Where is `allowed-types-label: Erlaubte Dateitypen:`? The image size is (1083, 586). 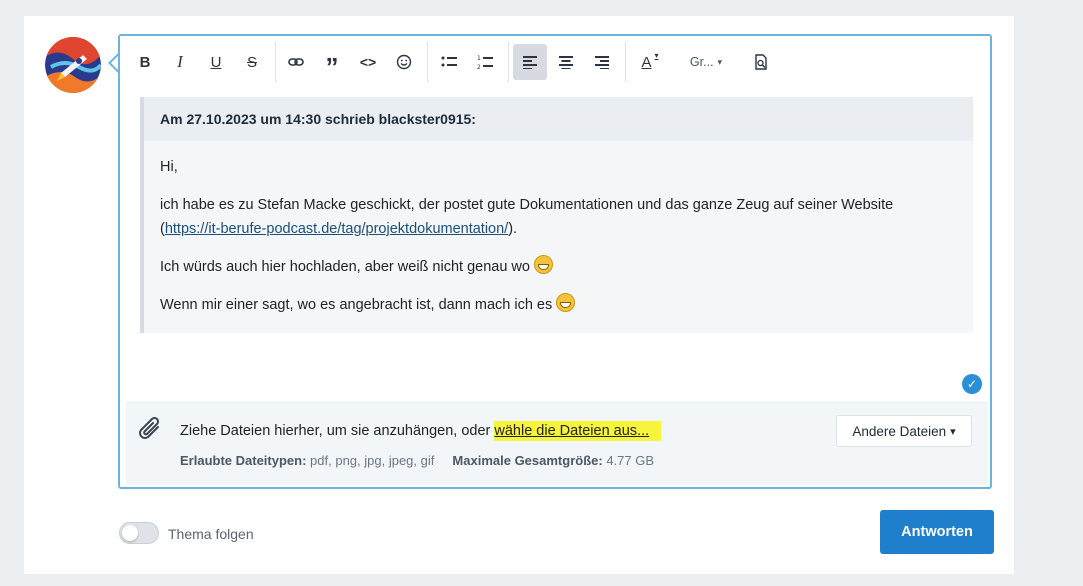 allowed-types-label: Erlaubte Dateitypen: is located at coordinates (243, 460).